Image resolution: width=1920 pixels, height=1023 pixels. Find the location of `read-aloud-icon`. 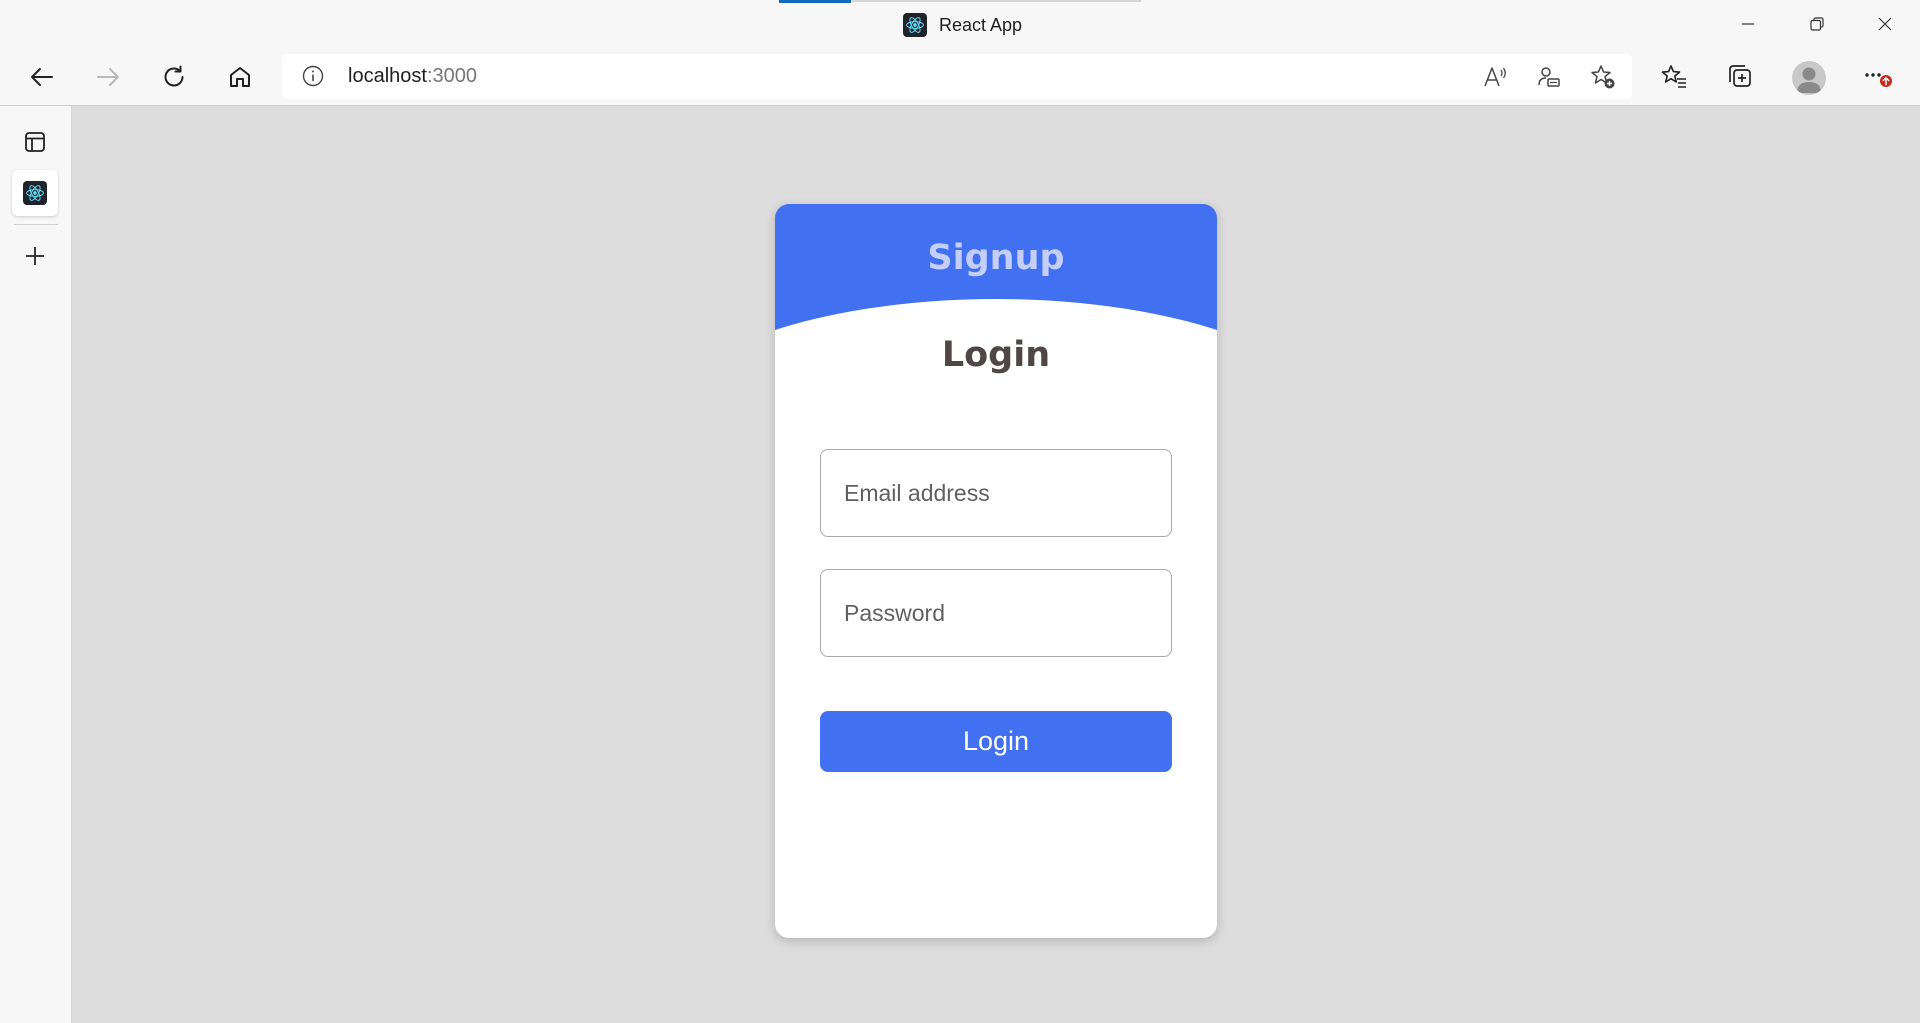

read-aloud-icon is located at coordinates (1495, 77).